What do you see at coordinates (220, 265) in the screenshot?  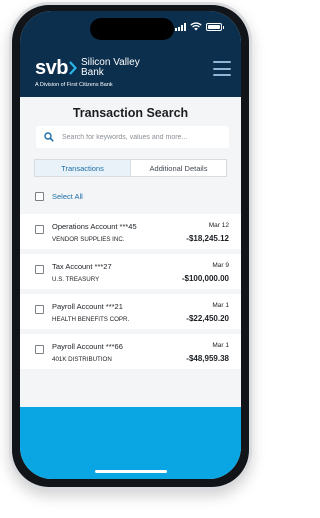 I see `transaction-date: Mar 9` at bounding box center [220, 265].